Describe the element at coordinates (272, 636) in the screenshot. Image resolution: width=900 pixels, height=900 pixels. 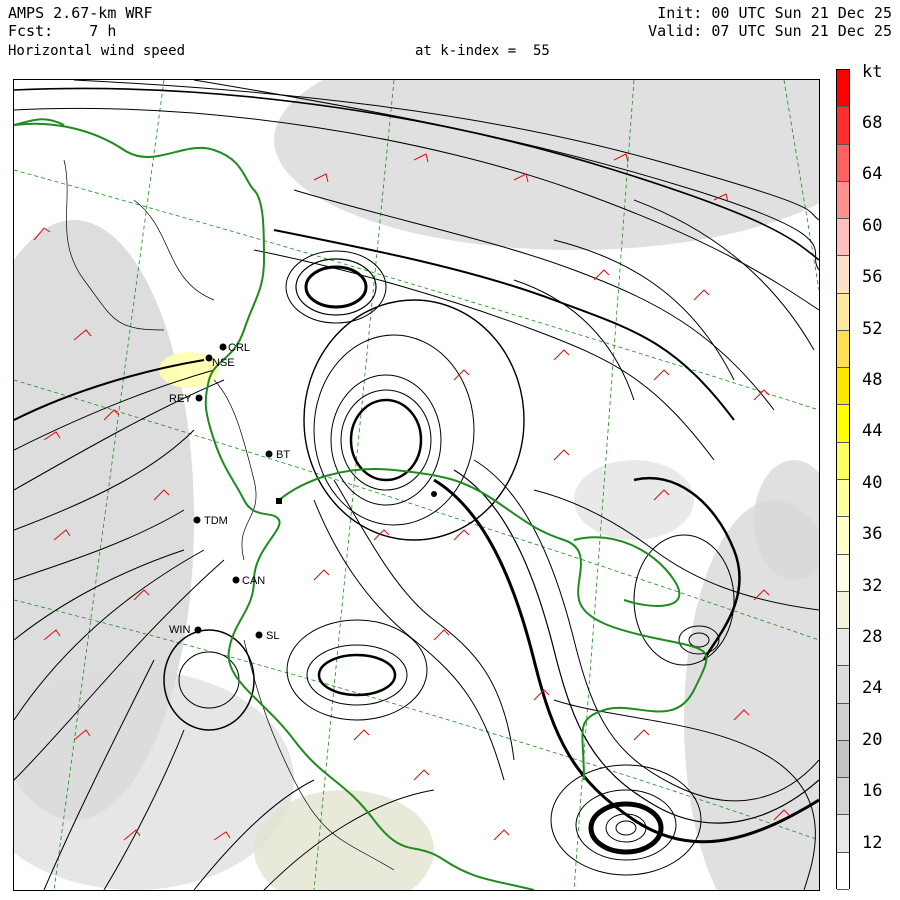
I see `station-label: SL` at that location.